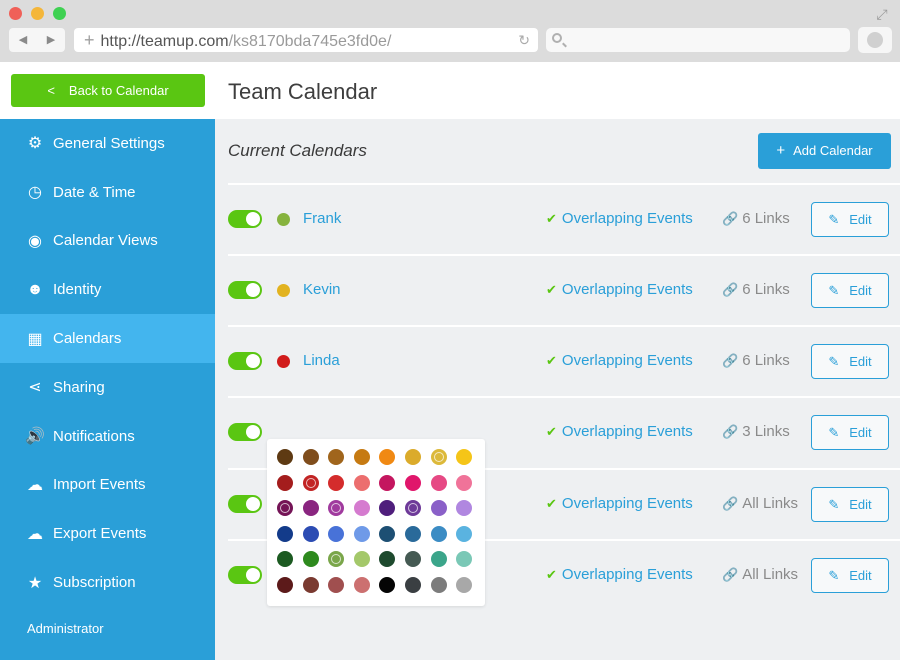  I want to click on back-arrow-icon: ◀, so click(23, 40).